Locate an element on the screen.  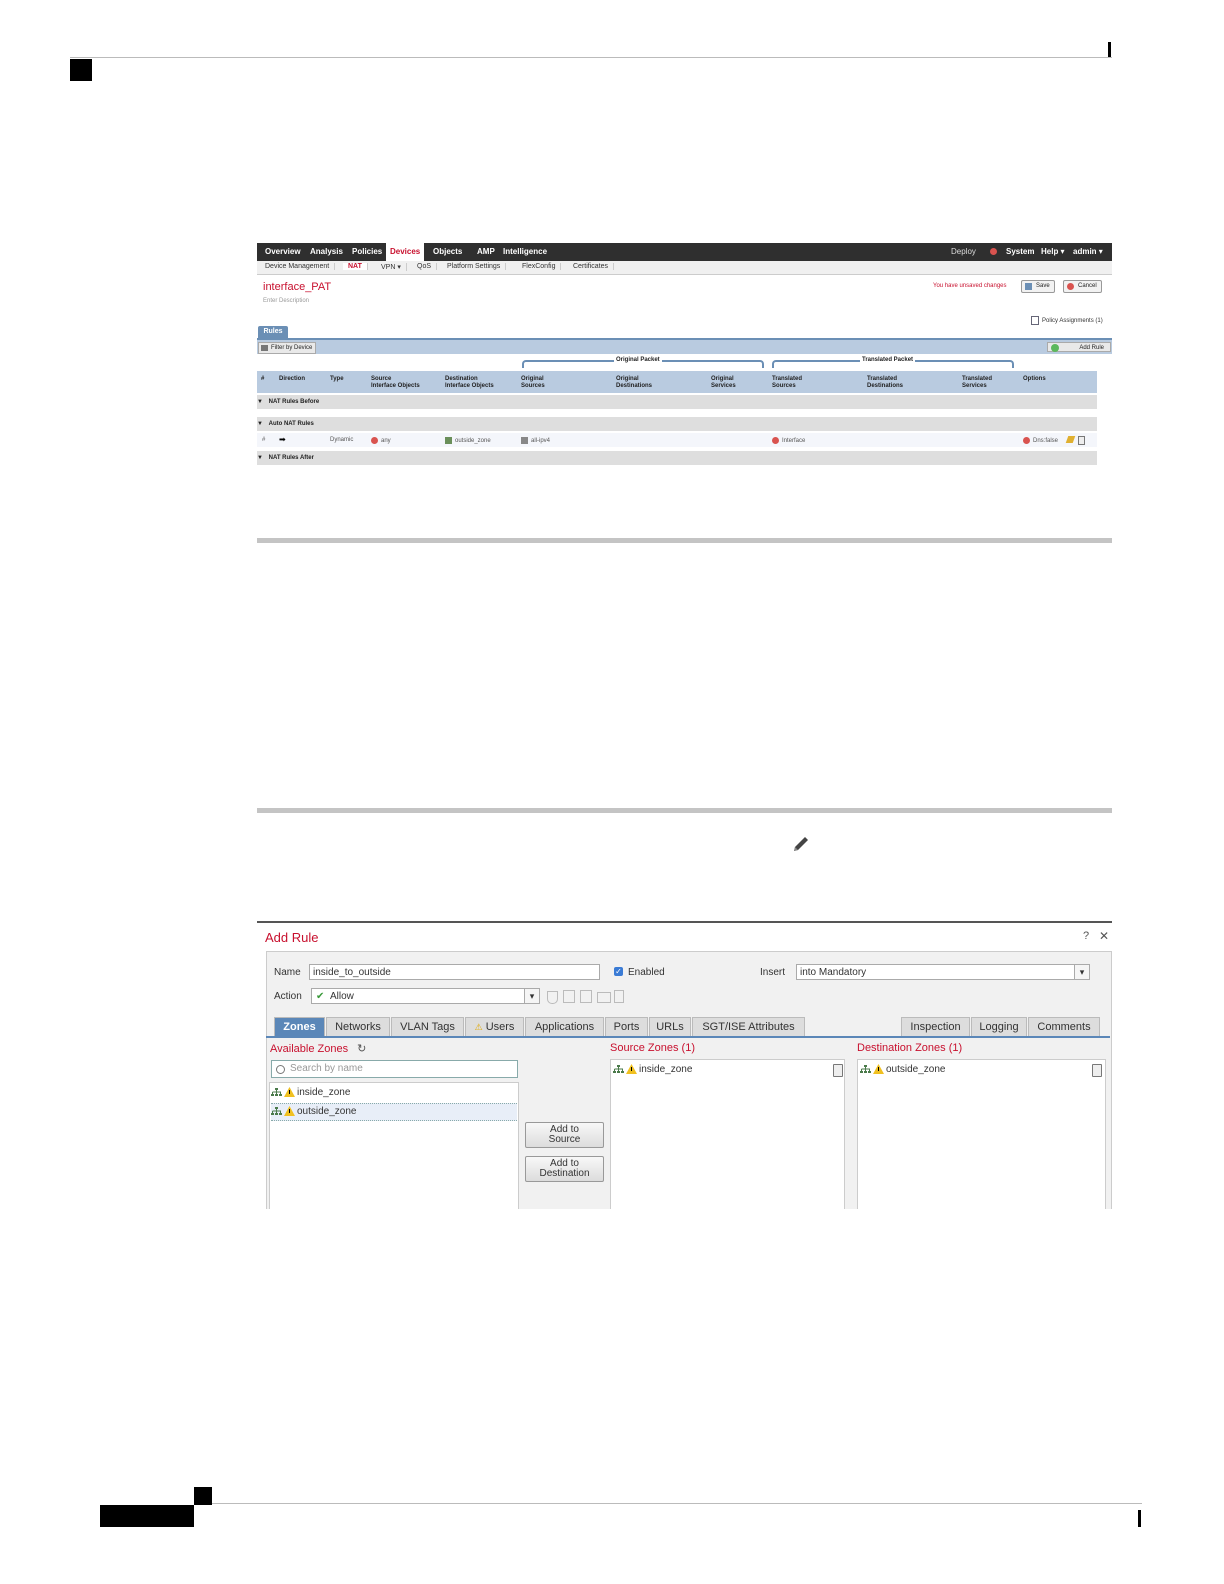
alert-icon is located at coordinates (993, 251).